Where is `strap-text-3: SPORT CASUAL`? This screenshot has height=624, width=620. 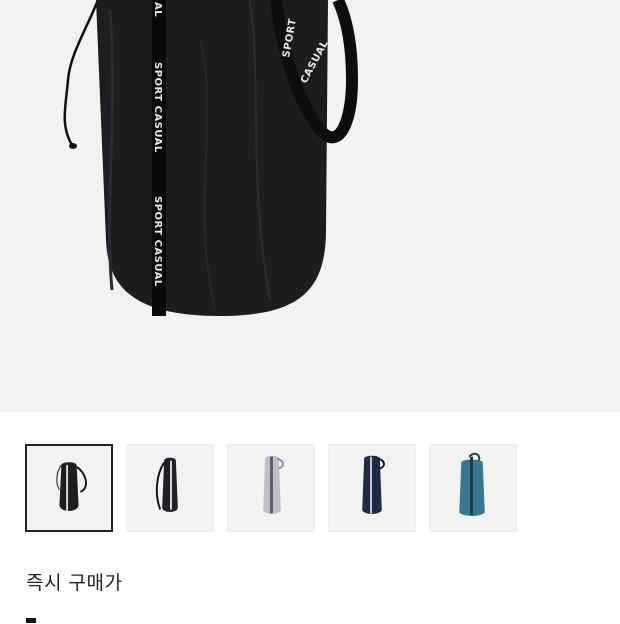
strap-text-3: SPORT CASUAL is located at coordinates (157, 241).